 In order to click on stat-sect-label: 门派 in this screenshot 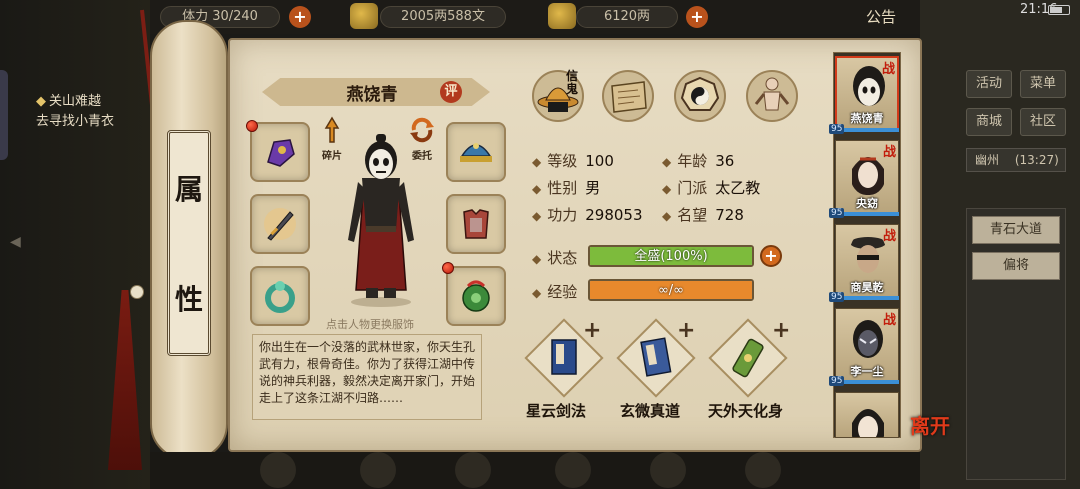, I will do `click(692, 188)`.